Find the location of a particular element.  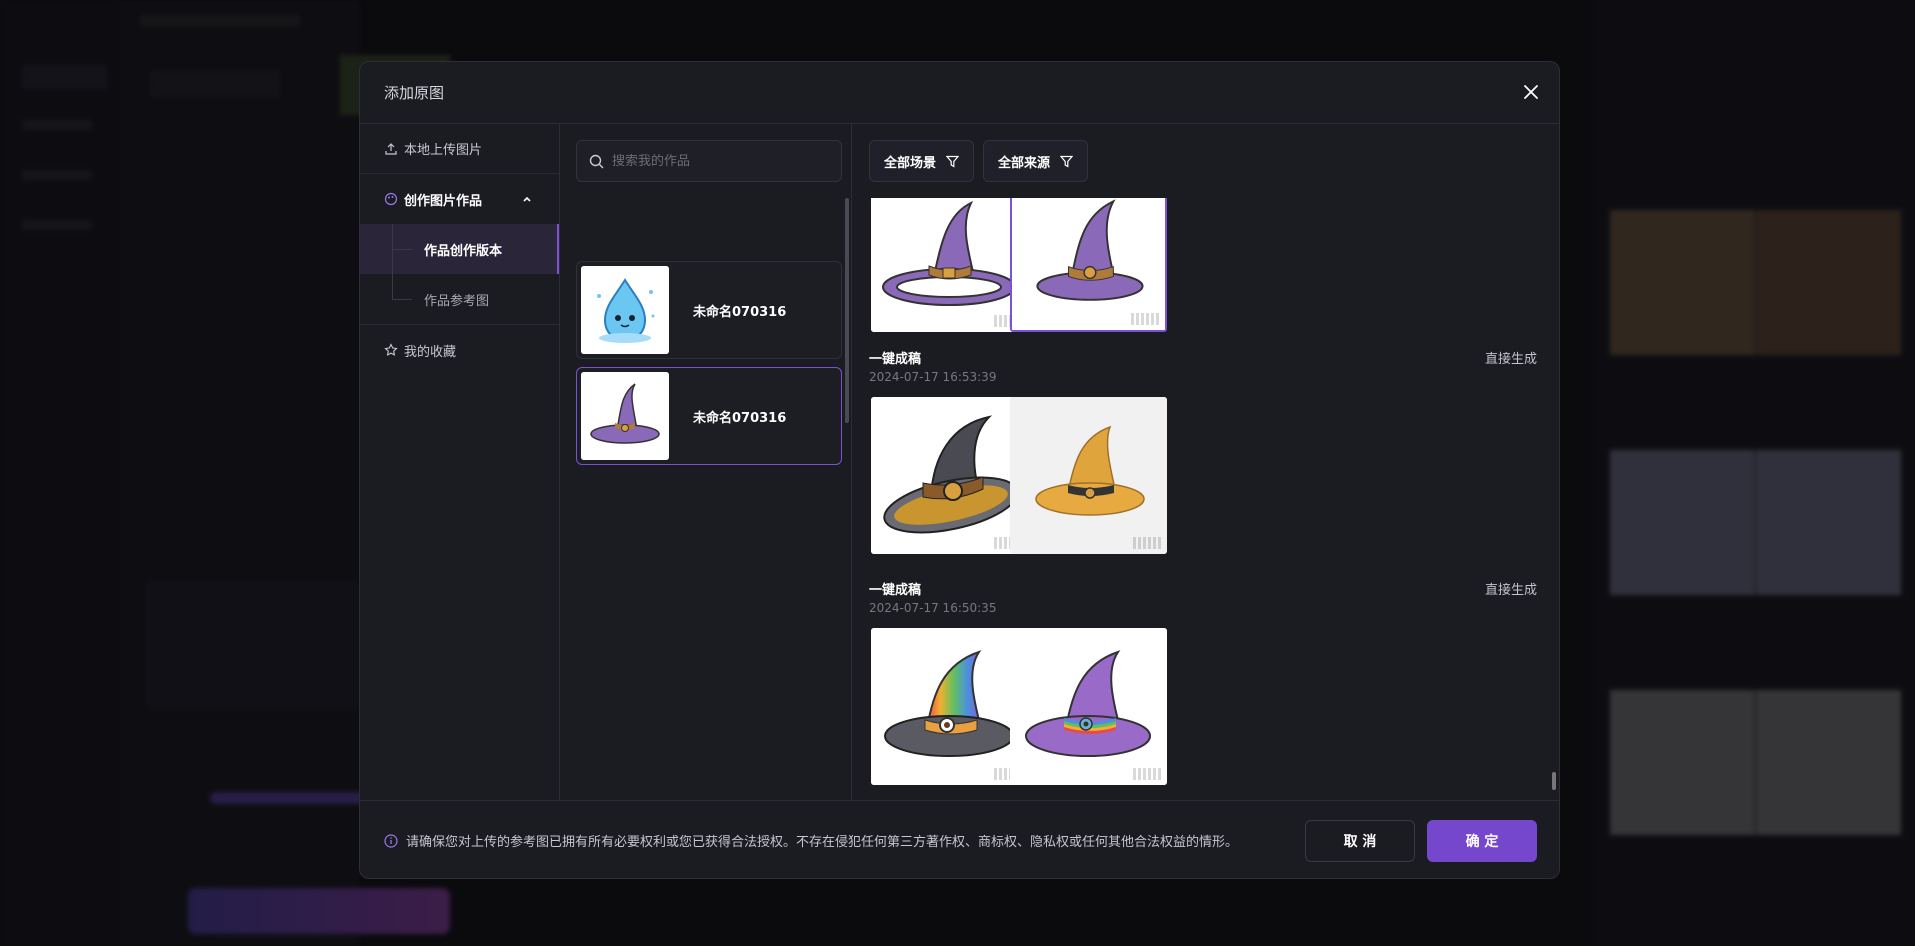

source-menu: 本地上传图片 创作图片作品 作品创作版本 作品参考图 我的收藏 is located at coordinates (460, 462).